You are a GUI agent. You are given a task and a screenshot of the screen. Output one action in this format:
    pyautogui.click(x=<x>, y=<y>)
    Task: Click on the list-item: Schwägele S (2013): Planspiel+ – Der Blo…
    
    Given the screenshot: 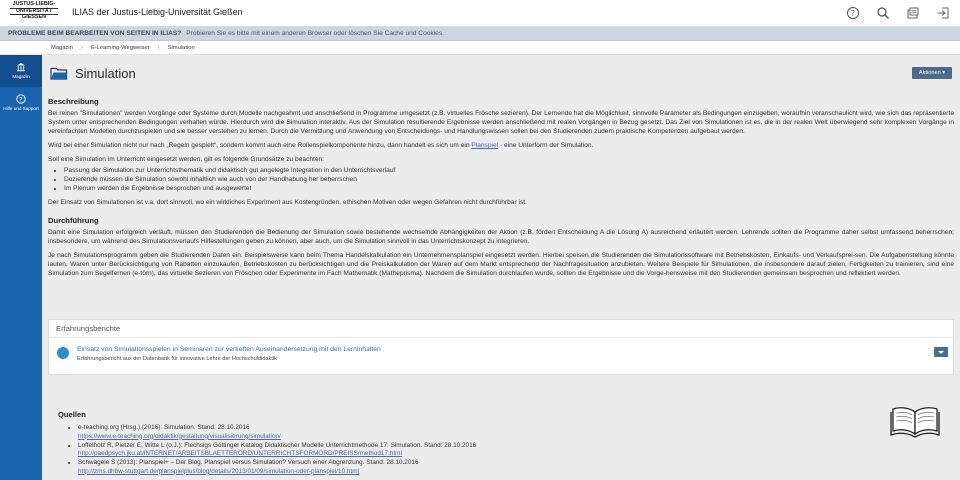 What is the action you would take?
    pyautogui.click(x=478, y=467)
    